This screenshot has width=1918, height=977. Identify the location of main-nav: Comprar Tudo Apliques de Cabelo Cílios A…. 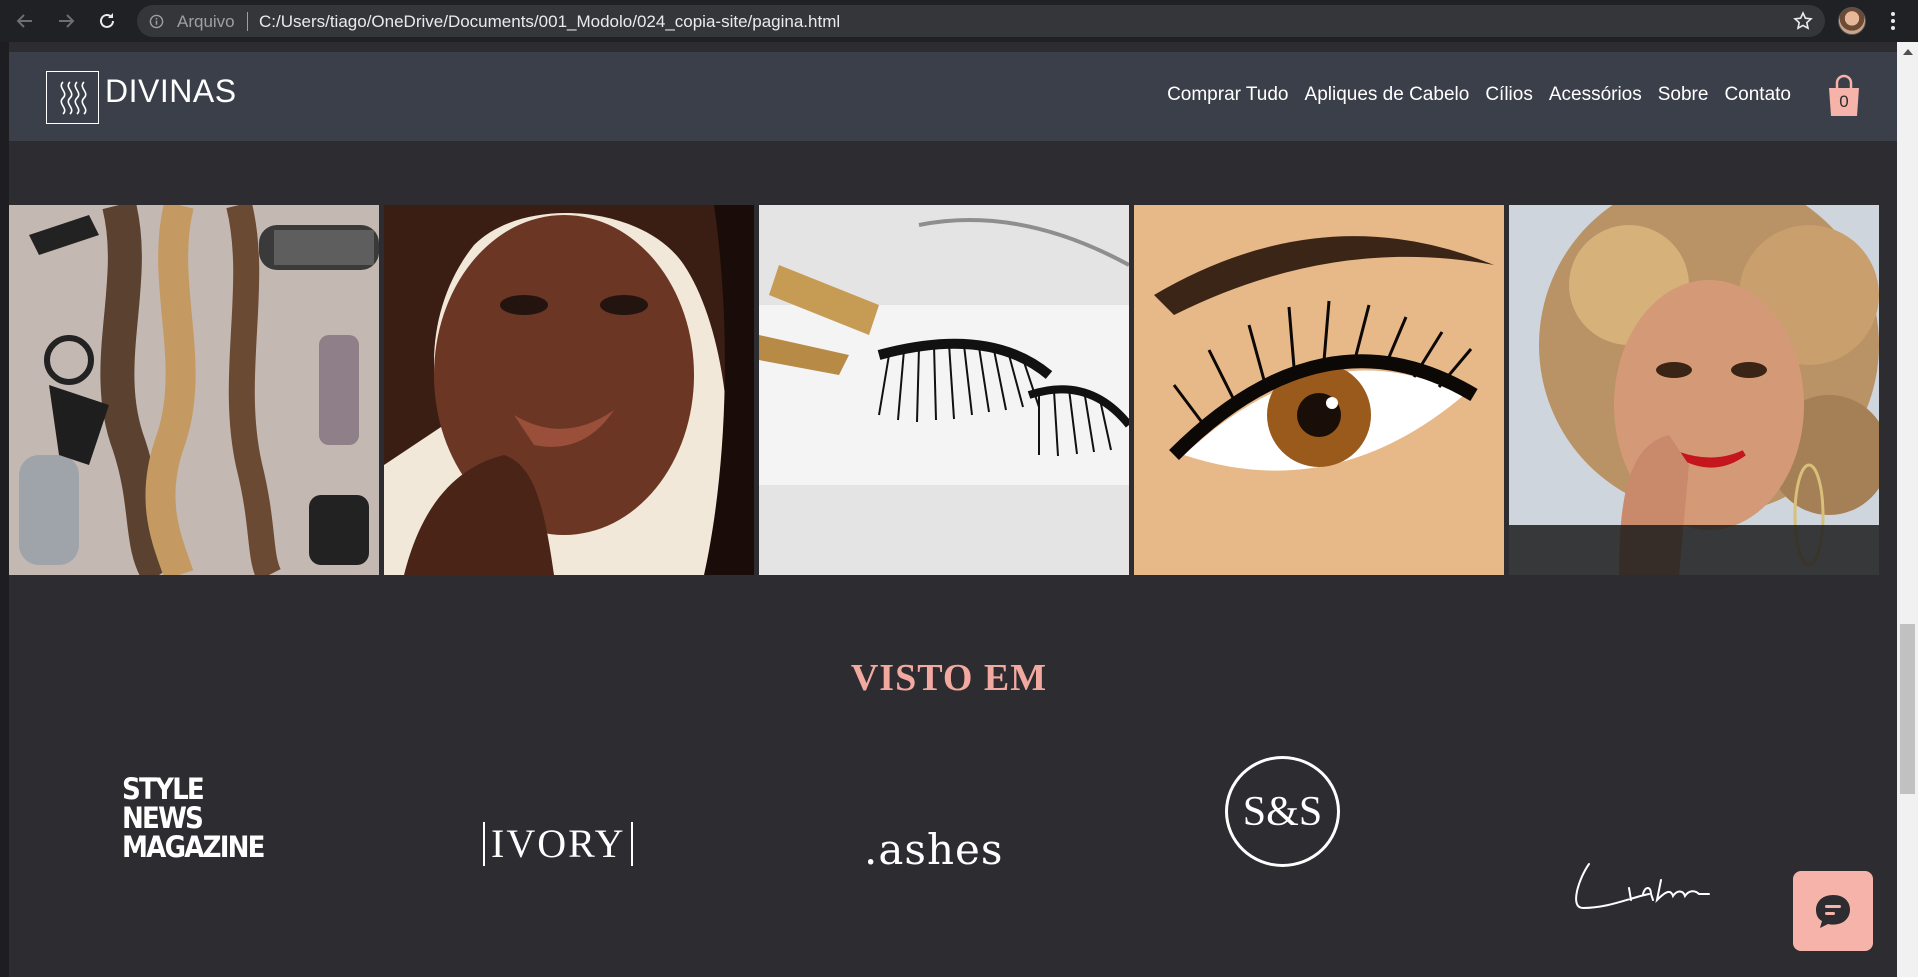
(1479, 95).